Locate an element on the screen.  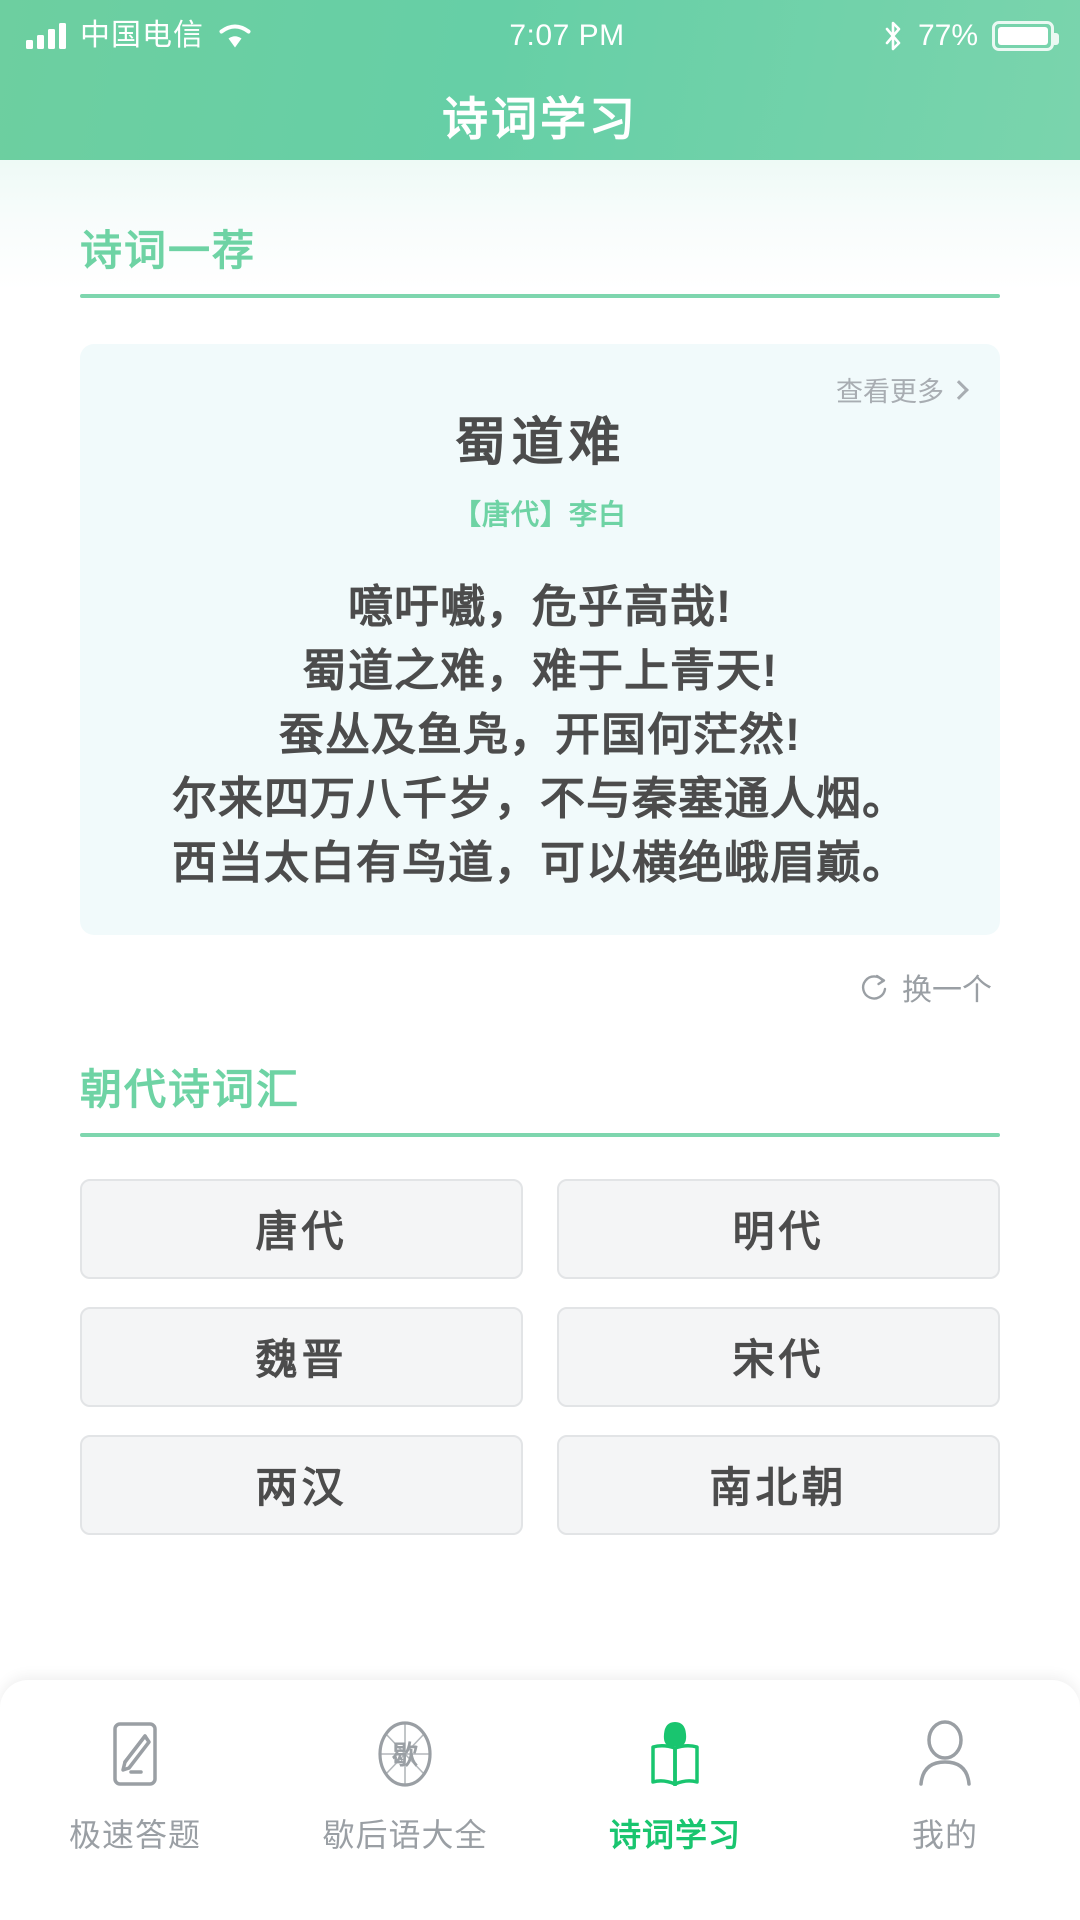
recommend-section-header: 诗词一荐 is located at coordinates (540, 229).